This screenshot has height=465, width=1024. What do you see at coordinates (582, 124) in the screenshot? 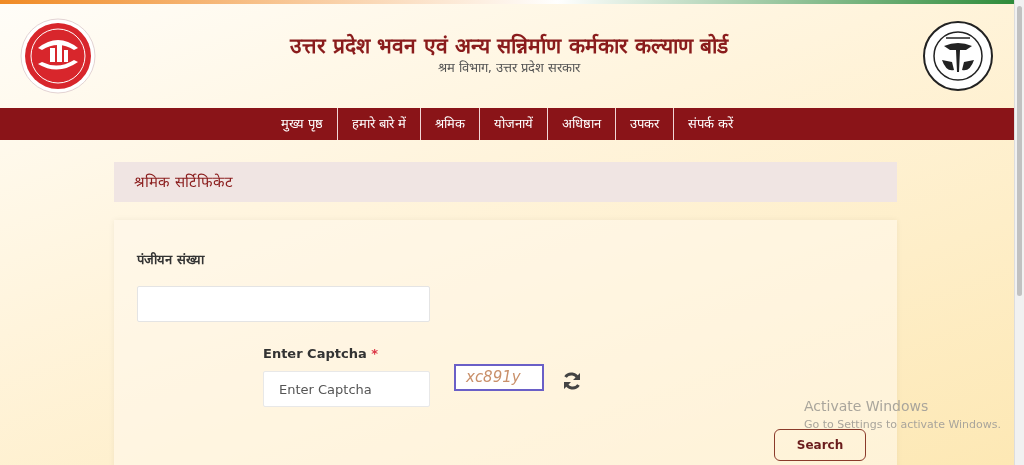
I see `nav-link: अधिष्ठान` at bounding box center [582, 124].